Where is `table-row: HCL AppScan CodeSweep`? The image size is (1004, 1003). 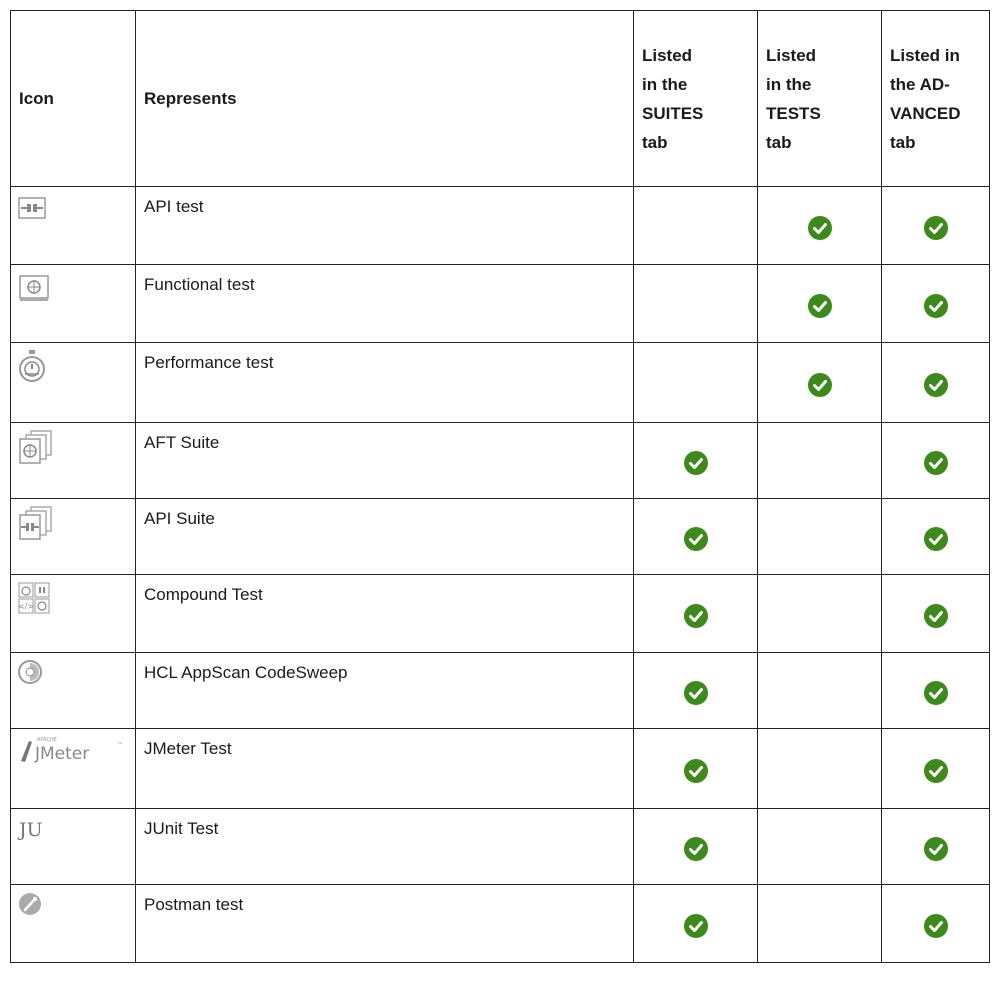
table-row: HCL AppScan CodeSweep is located at coordinates (500, 690).